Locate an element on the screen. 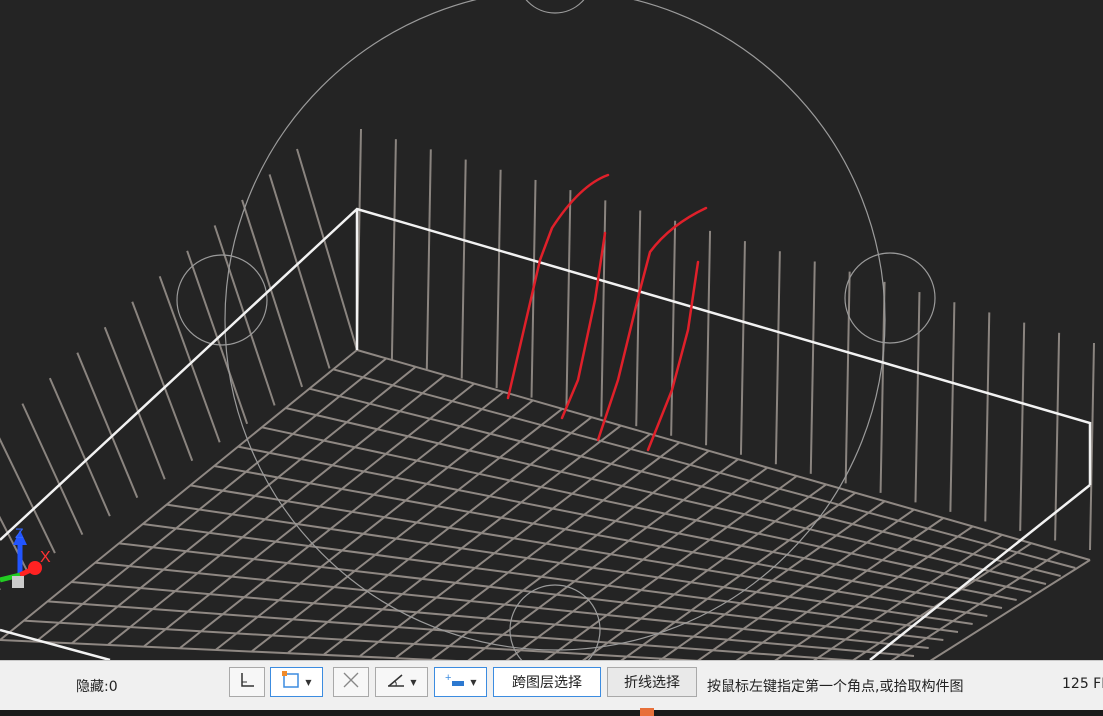 Image resolution: width=1103 pixels, height=716 pixels. snap-button is located at coordinates (351, 682).